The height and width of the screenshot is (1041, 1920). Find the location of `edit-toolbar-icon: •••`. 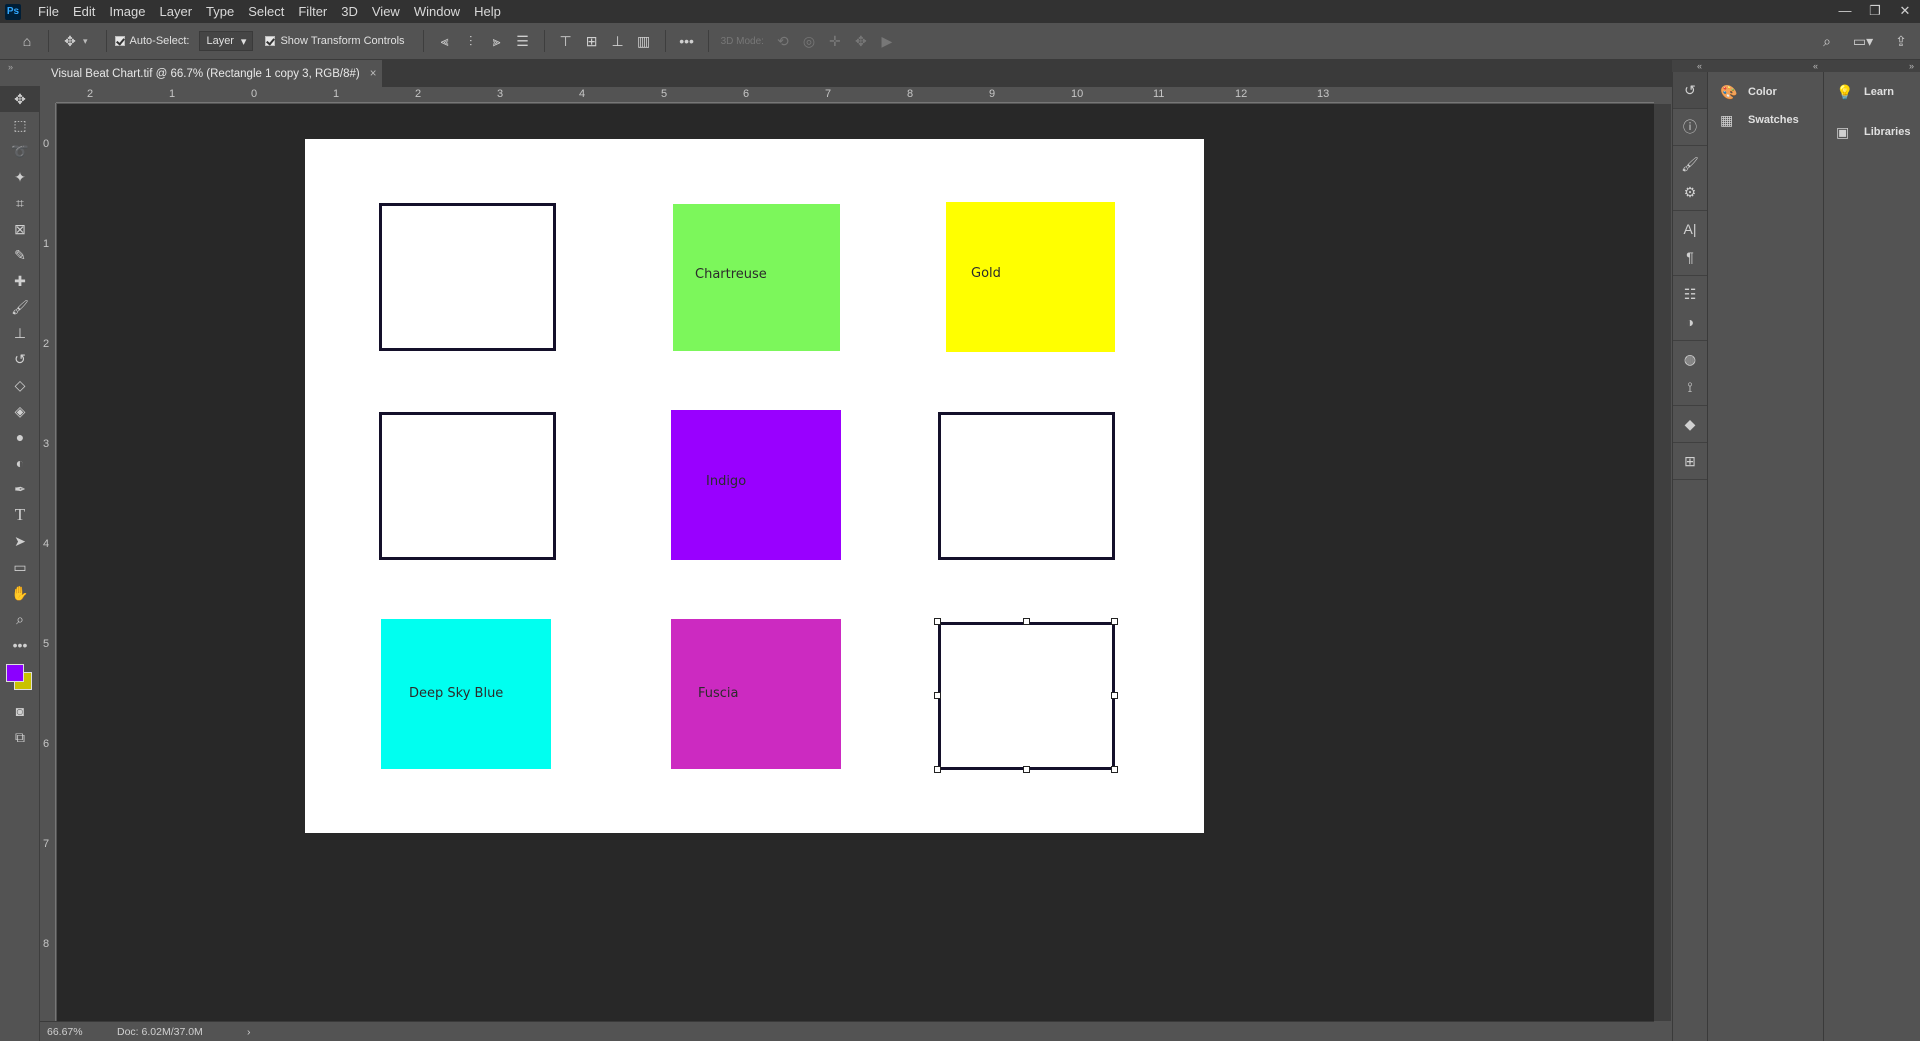

edit-toolbar-icon: ••• is located at coordinates (20, 645).